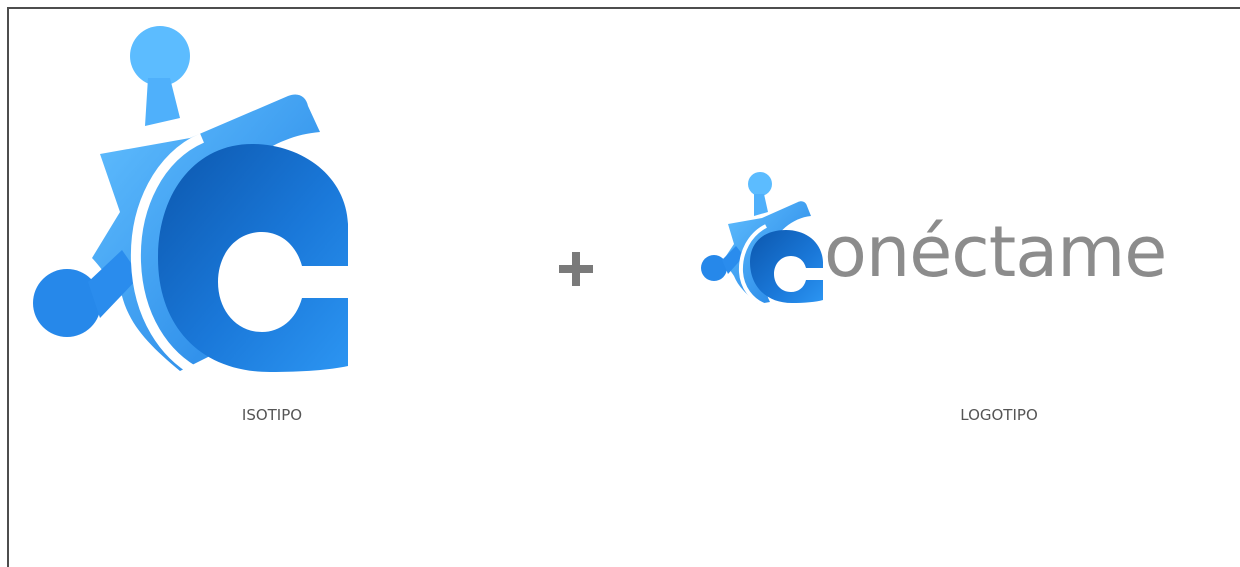  What do you see at coordinates (272, 415) in the screenshot?
I see `isotipo-caption: ISOTIPO` at bounding box center [272, 415].